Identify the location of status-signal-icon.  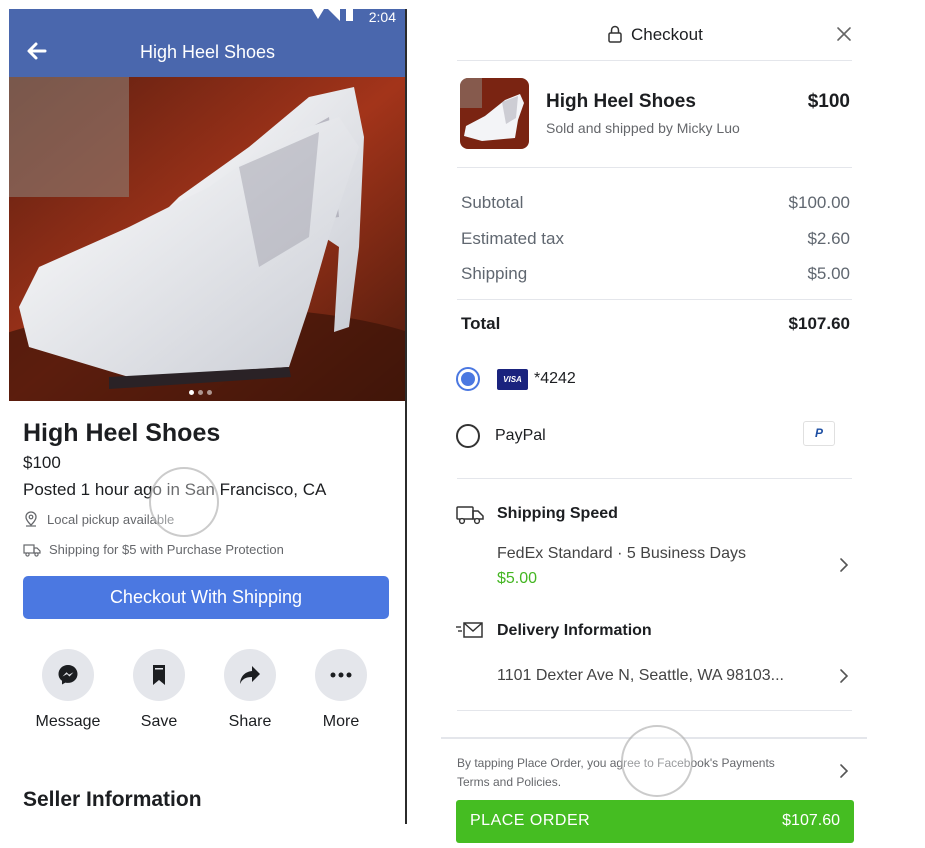
(332, 15).